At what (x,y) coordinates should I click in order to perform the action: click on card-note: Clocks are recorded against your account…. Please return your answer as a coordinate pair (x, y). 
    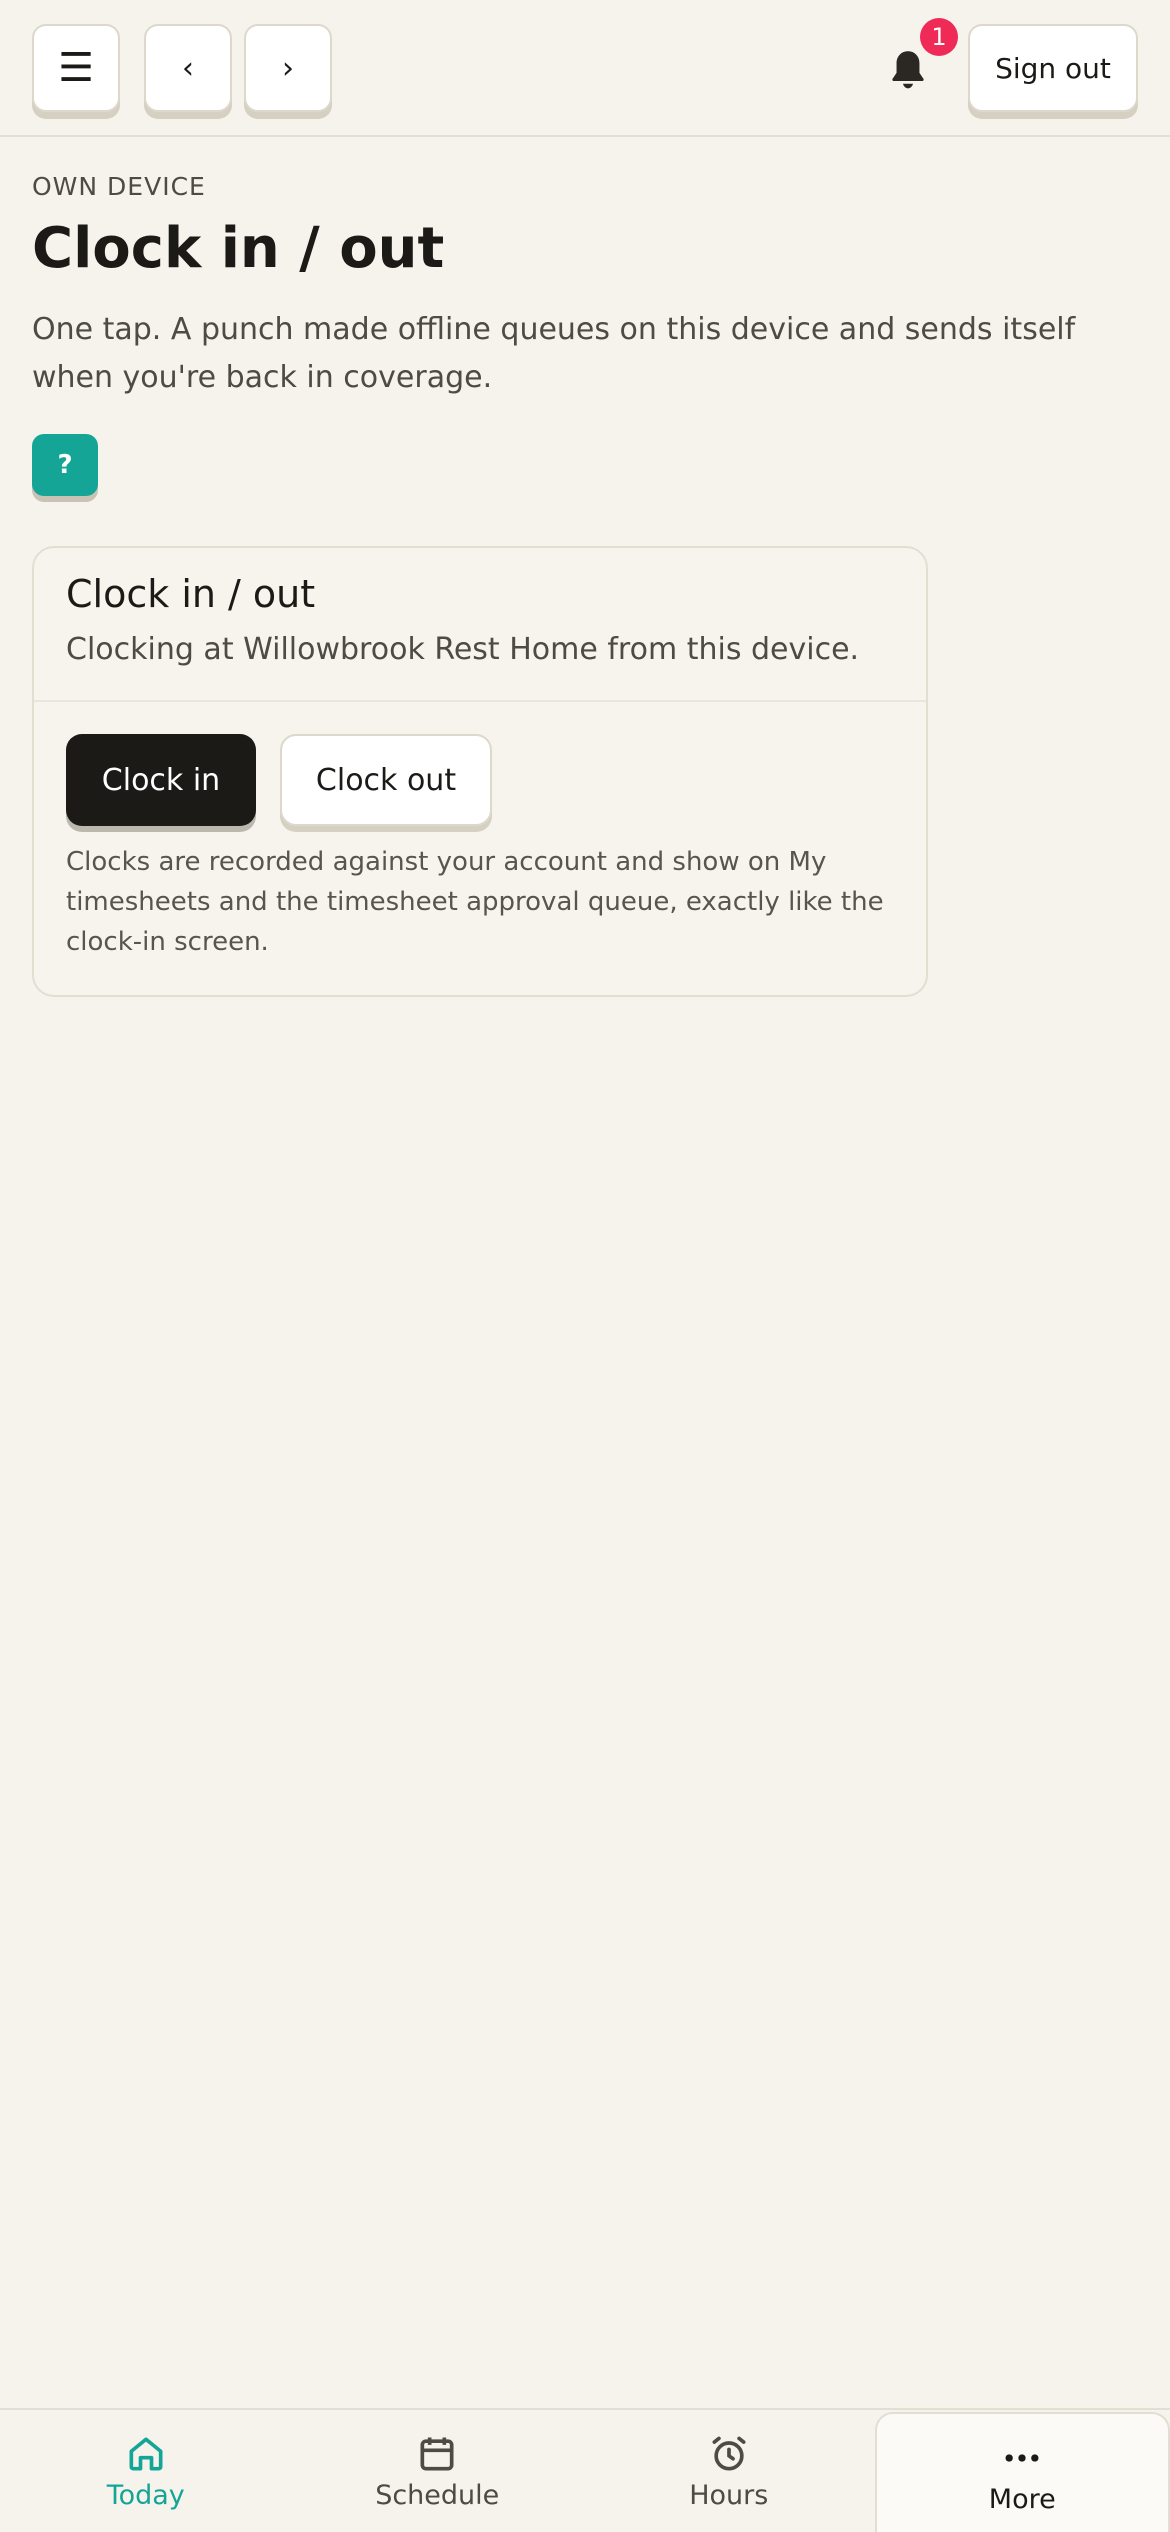
    Looking at the image, I should click on (475, 902).